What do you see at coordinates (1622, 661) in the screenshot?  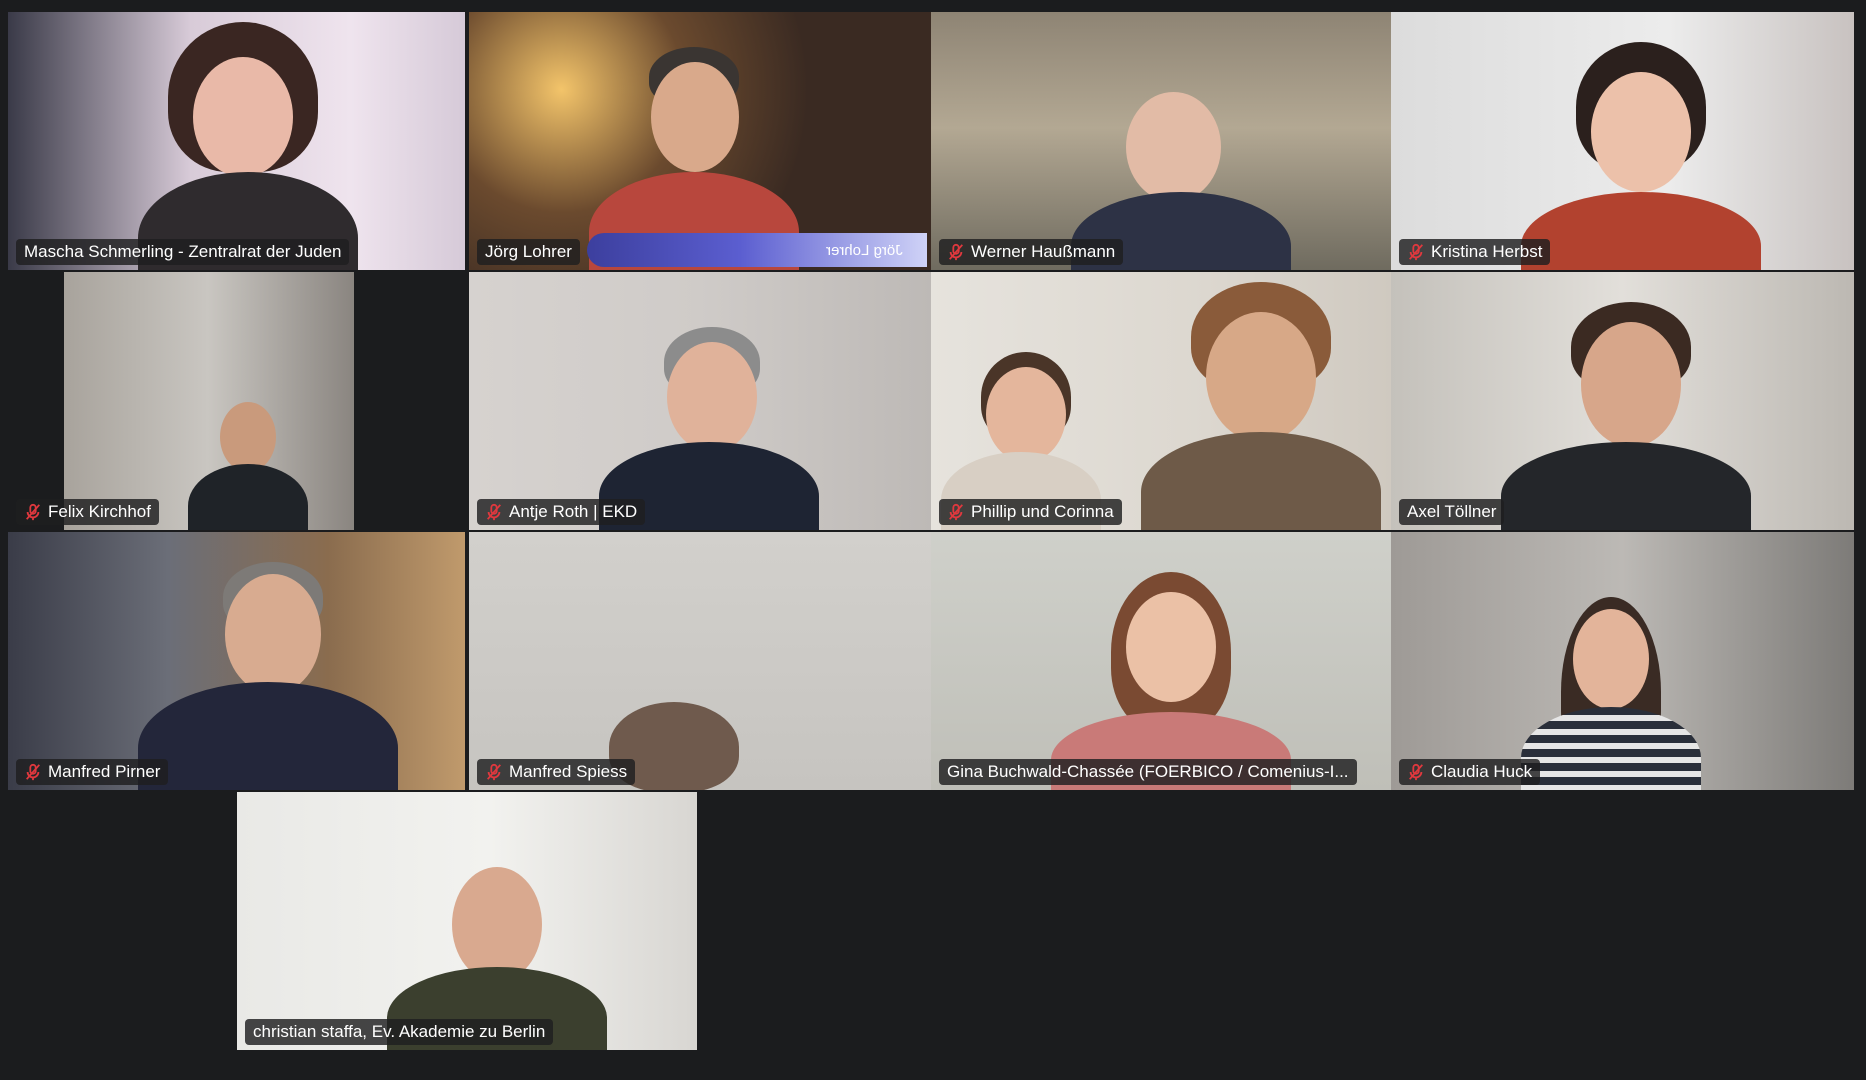 I see `video-tile: Claudia Huck` at bounding box center [1622, 661].